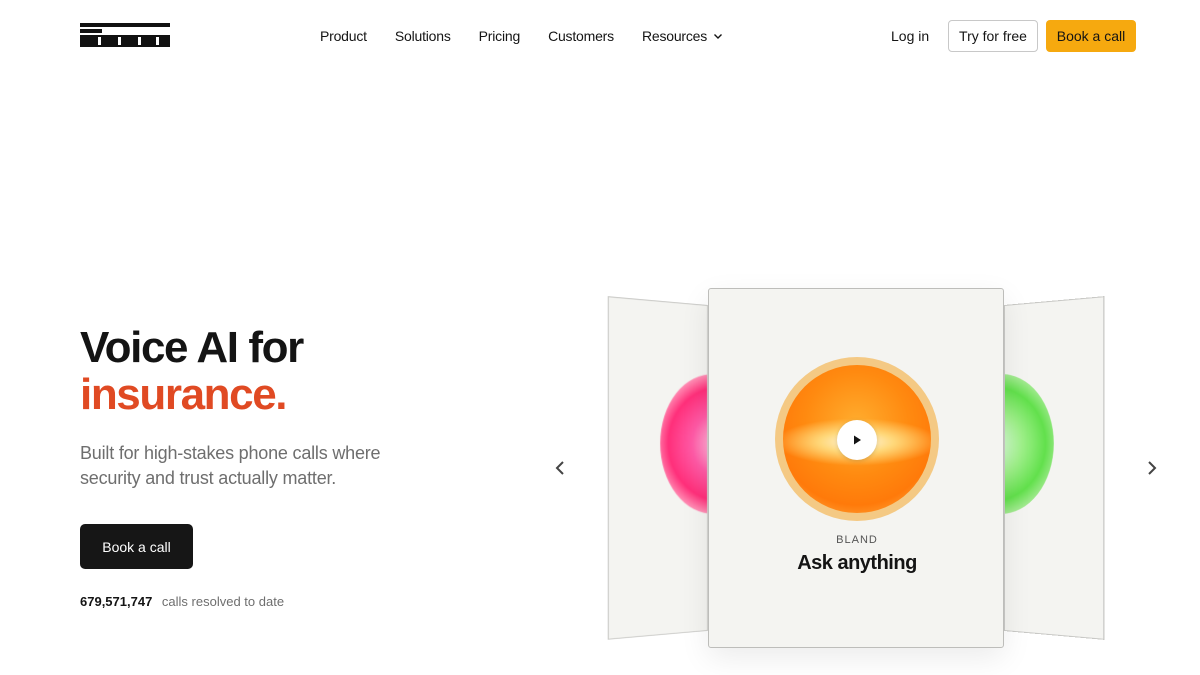 Image resolution: width=1200 pixels, height=675 pixels. What do you see at coordinates (856, 468) in the screenshot?
I see `carousel-card-active: BLAND Ask anything` at bounding box center [856, 468].